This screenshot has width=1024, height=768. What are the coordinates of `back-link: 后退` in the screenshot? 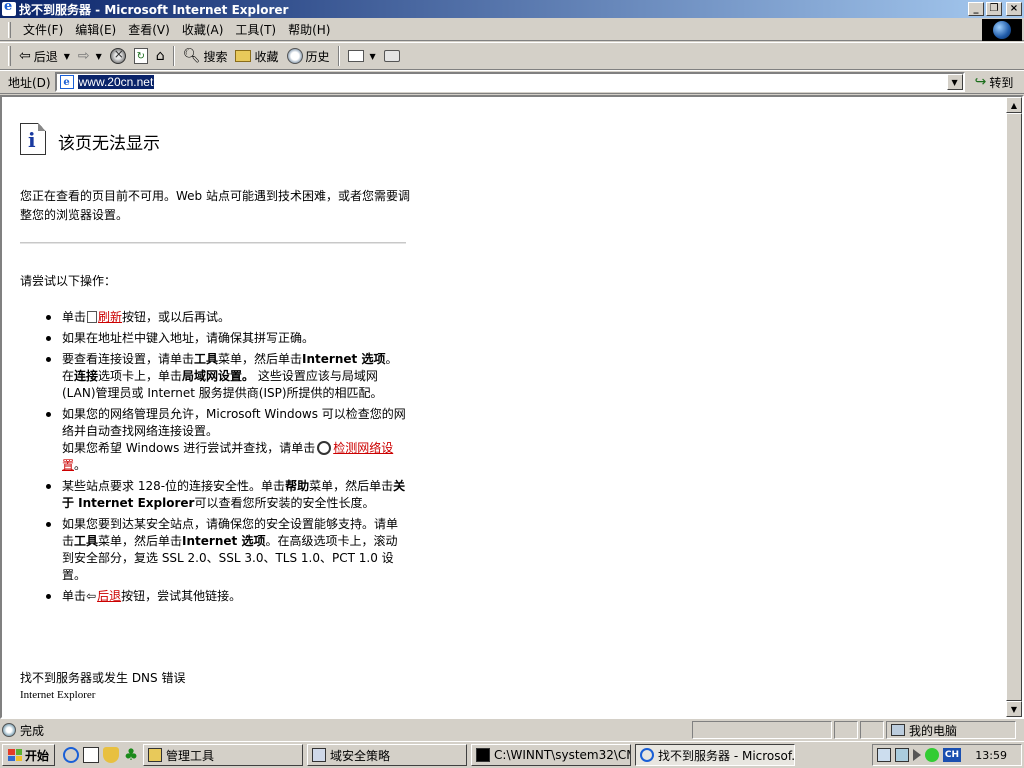 It's located at (109, 596).